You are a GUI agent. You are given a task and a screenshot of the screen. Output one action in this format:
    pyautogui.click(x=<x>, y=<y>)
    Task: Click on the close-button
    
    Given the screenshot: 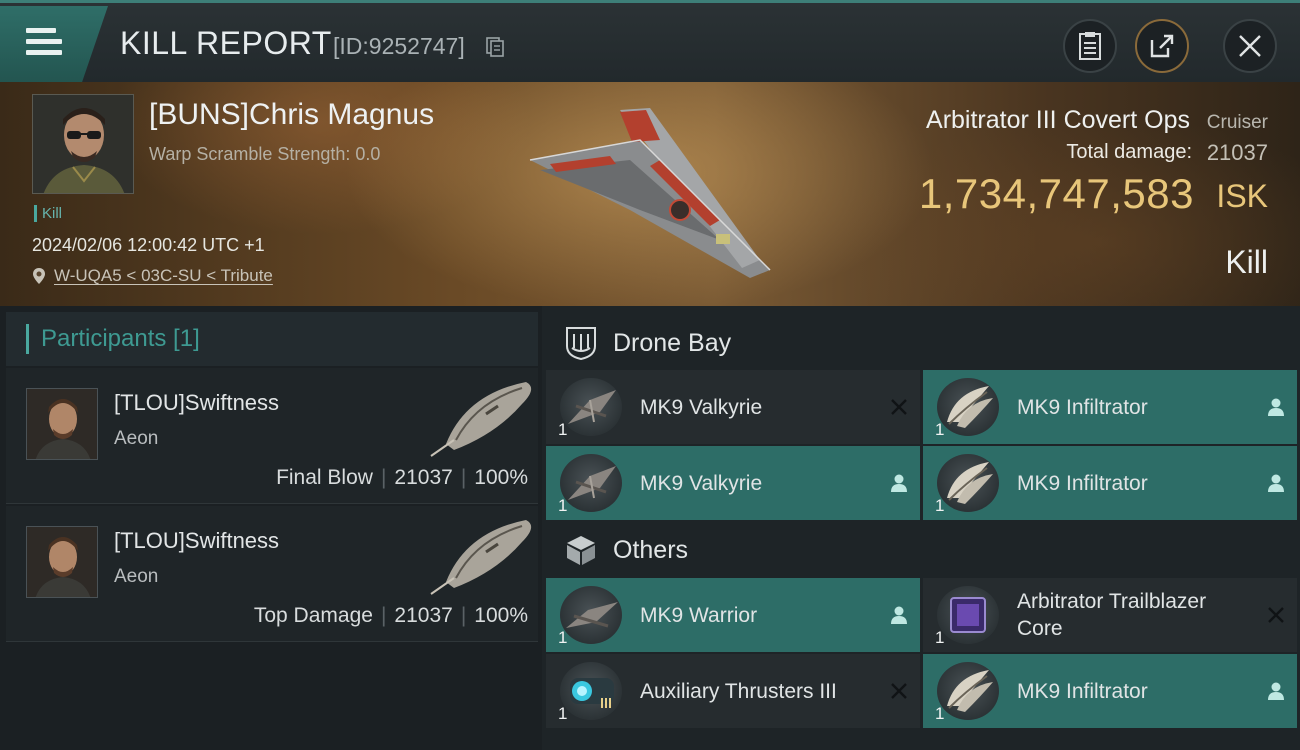 What is the action you would take?
    pyautogui.click(x=1250, y=46)
    